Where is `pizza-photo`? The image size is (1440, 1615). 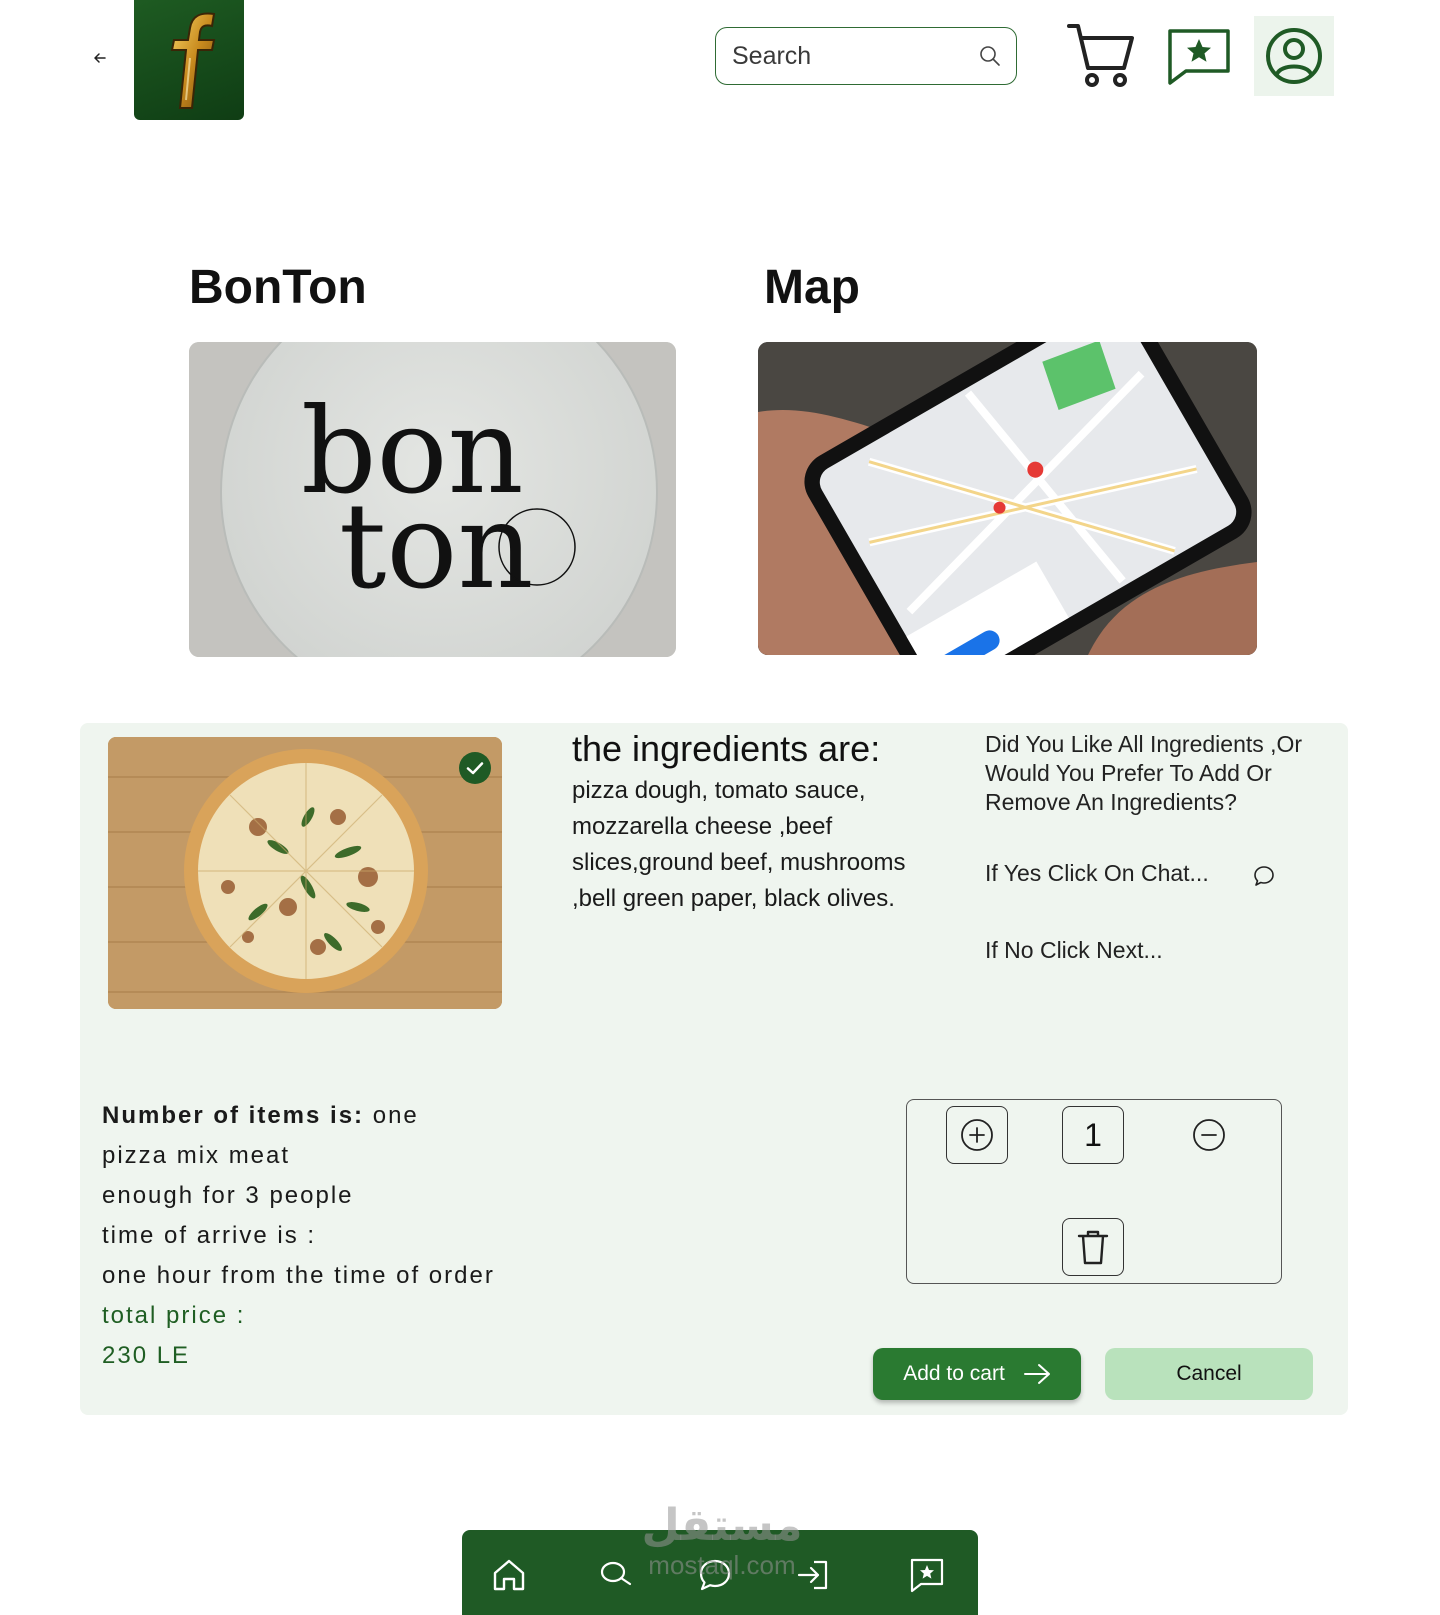
pizza-photo is located at coordinates (305, 873).